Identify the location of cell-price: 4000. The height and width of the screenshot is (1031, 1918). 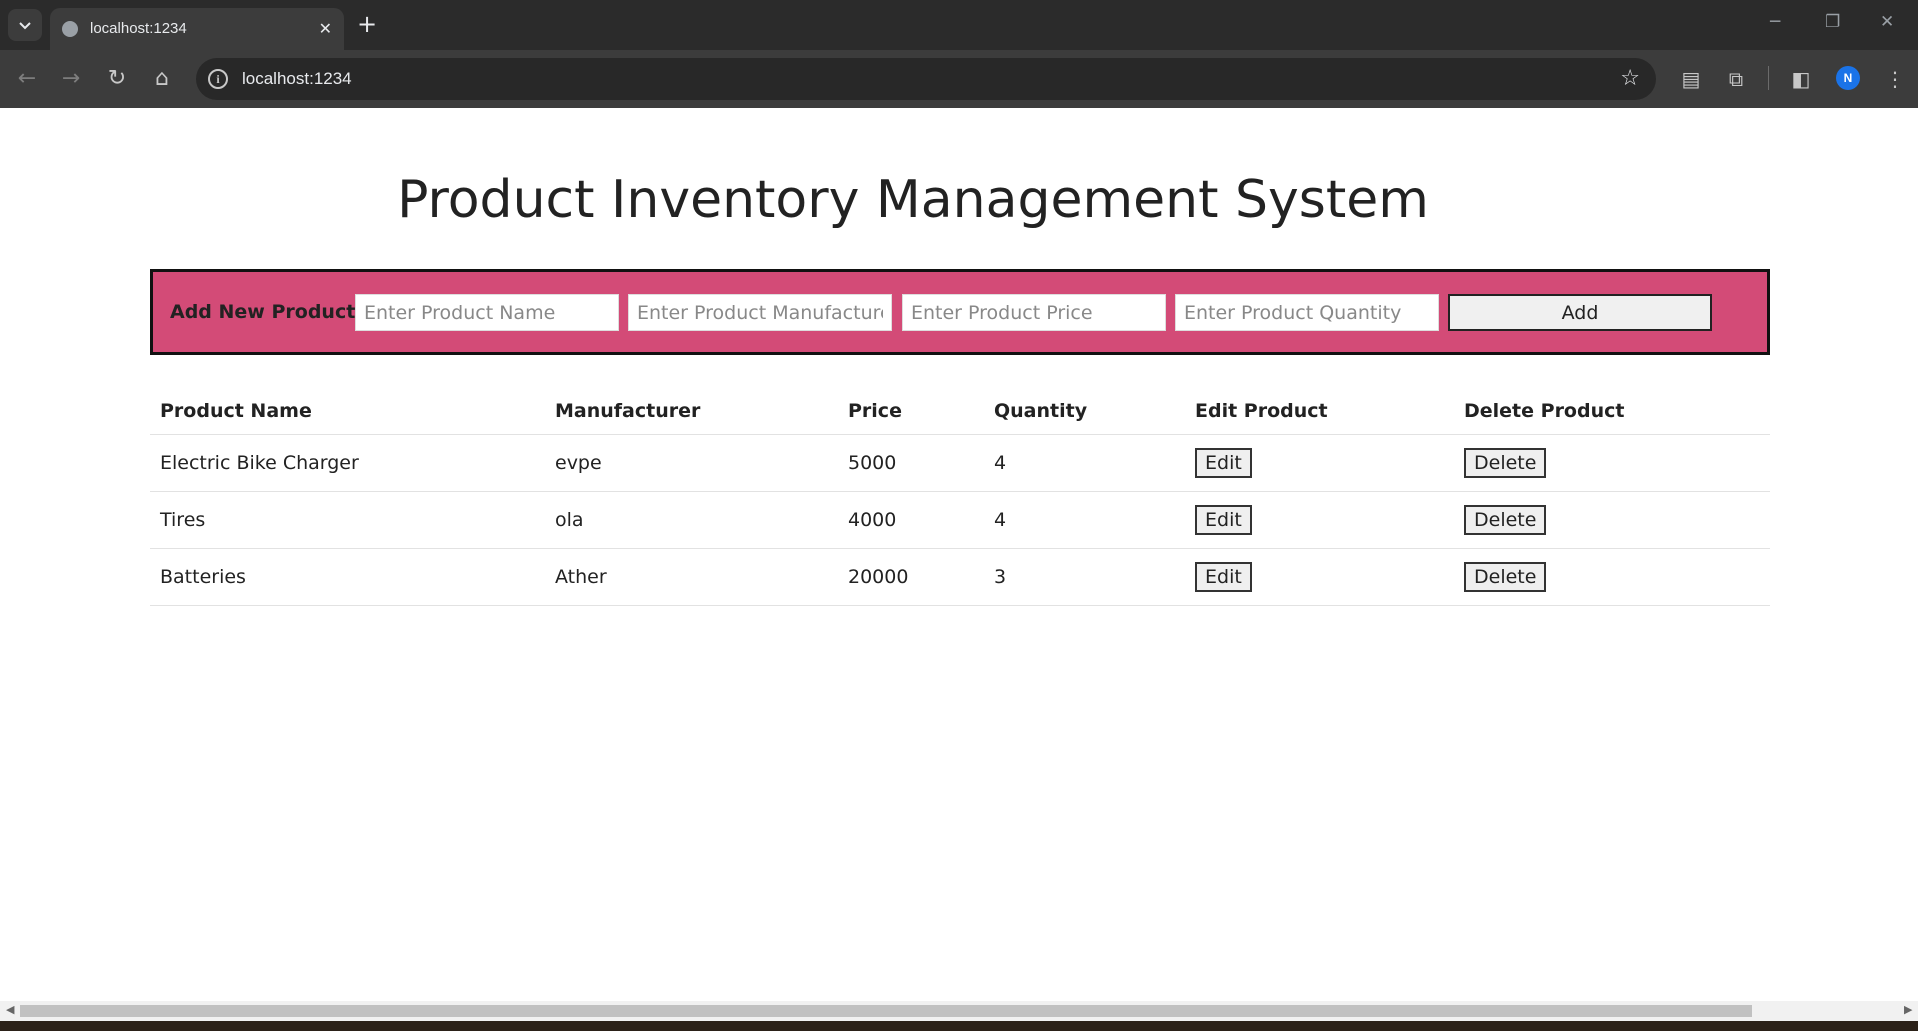
(911, 519).